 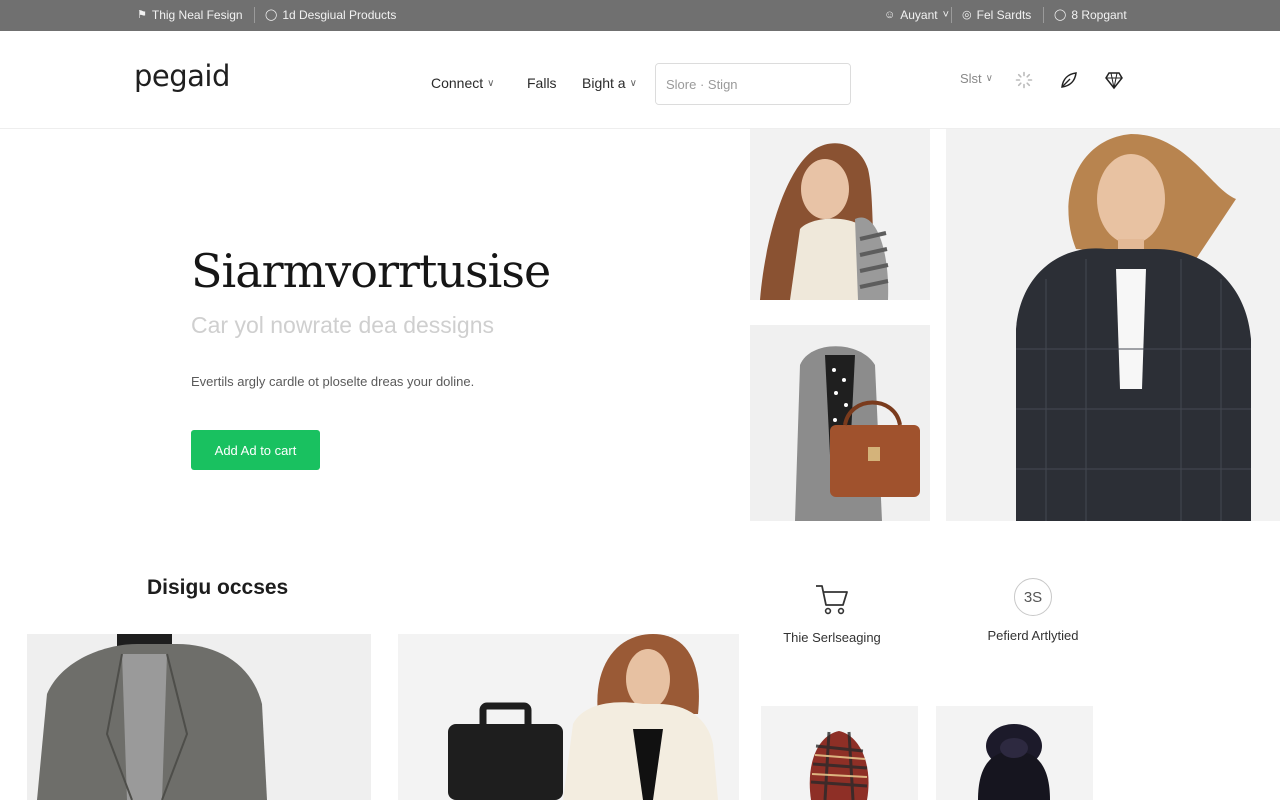 What do you see at coordinates (1014, 753) in the screenshot?
I see `product-image-coat` at bounding box center [1014, 753].